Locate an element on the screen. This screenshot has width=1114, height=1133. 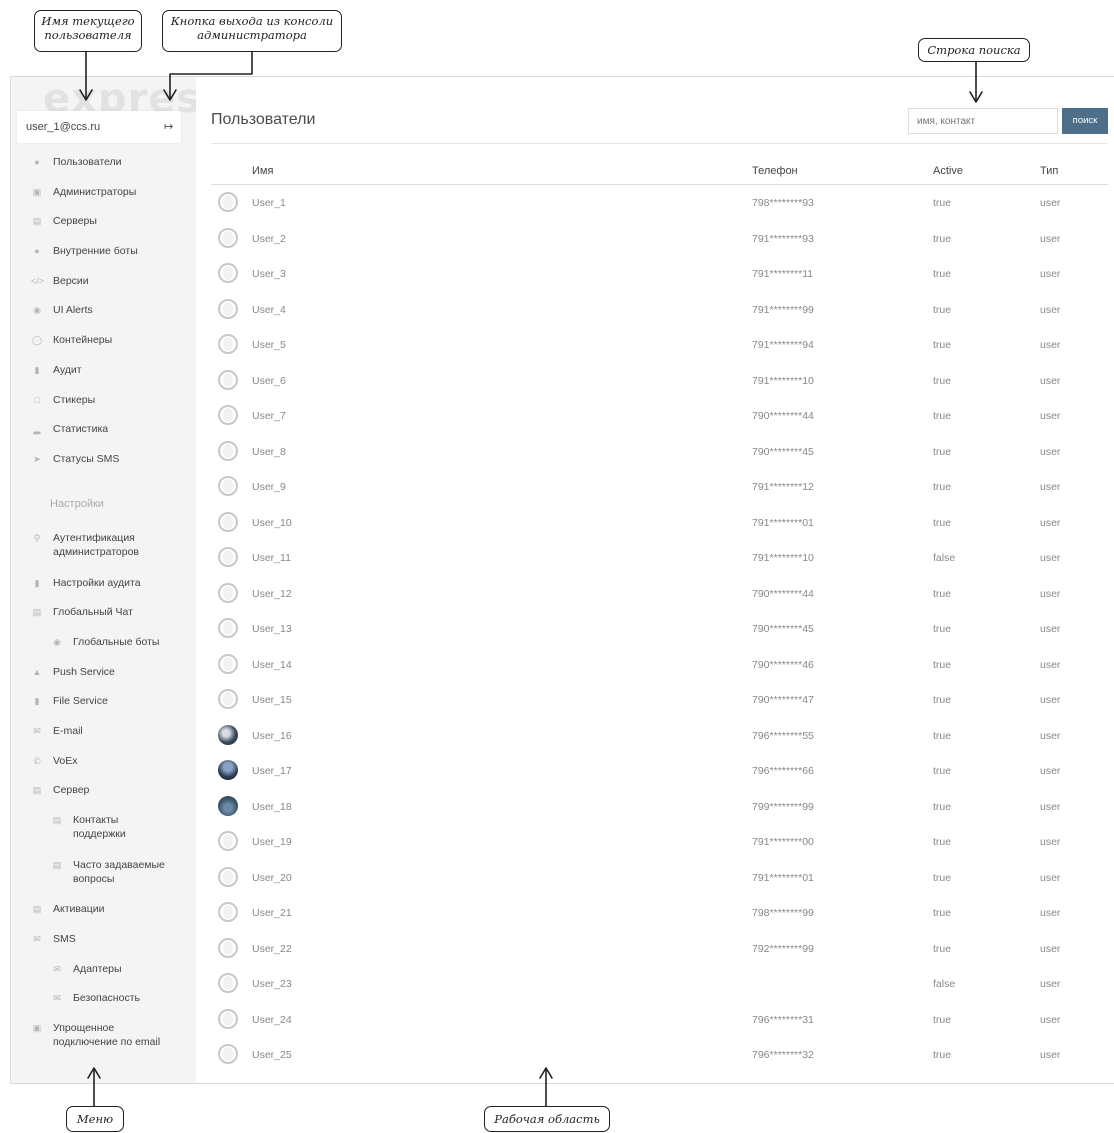
sidebar-item-email: ✉ E-mail is located at coordinates (47, 731).